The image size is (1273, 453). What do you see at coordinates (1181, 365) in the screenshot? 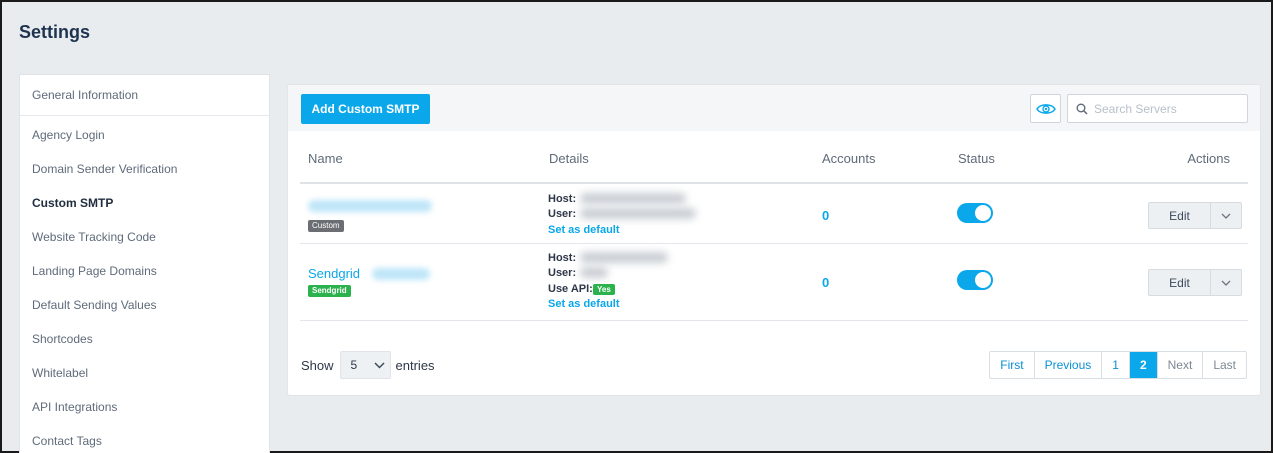
I see `pagination-next: Next` at bounding box center [1181, 365].